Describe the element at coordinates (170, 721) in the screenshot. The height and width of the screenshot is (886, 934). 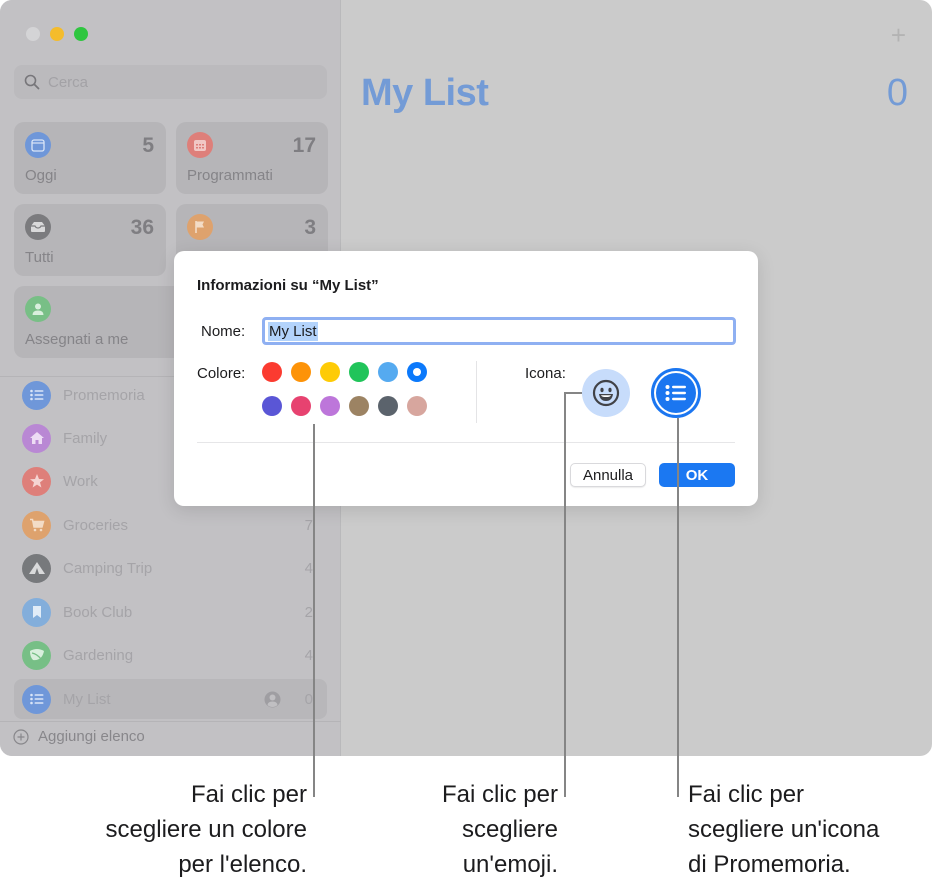
I see `sidebar-bottom-divider` at that location.